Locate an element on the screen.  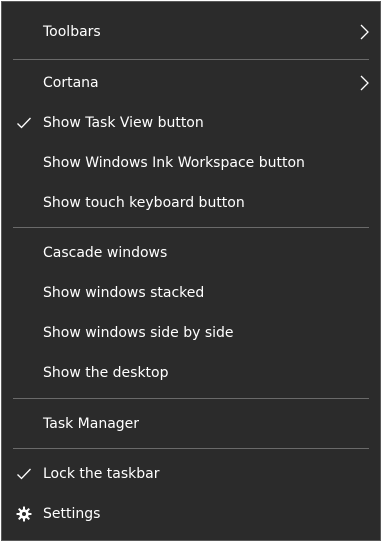
menu-item-cascade-windows: Cascade windows is located at coordinates (191, 253).